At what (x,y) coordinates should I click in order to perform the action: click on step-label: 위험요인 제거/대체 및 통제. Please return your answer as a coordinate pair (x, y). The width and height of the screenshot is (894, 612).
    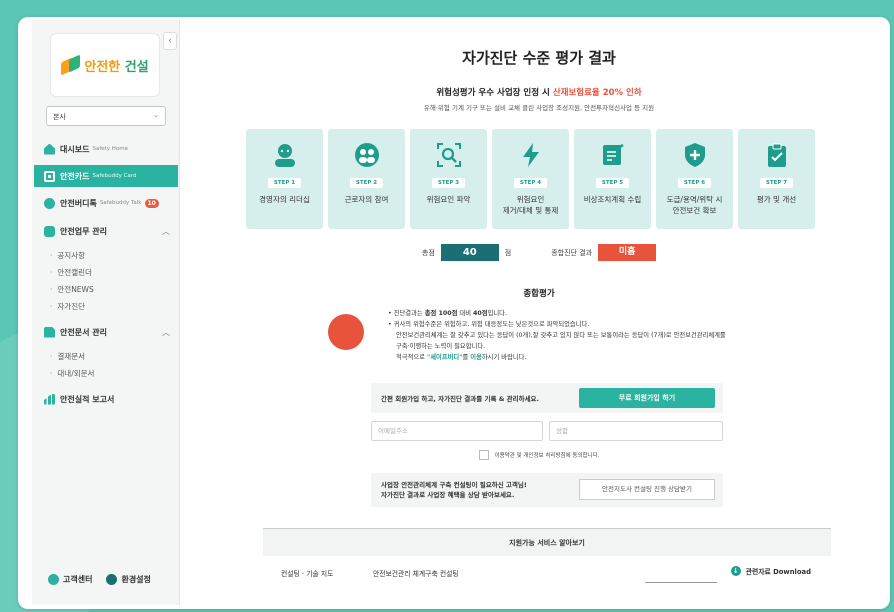
    Looking at the image, I should click on (531, 205).